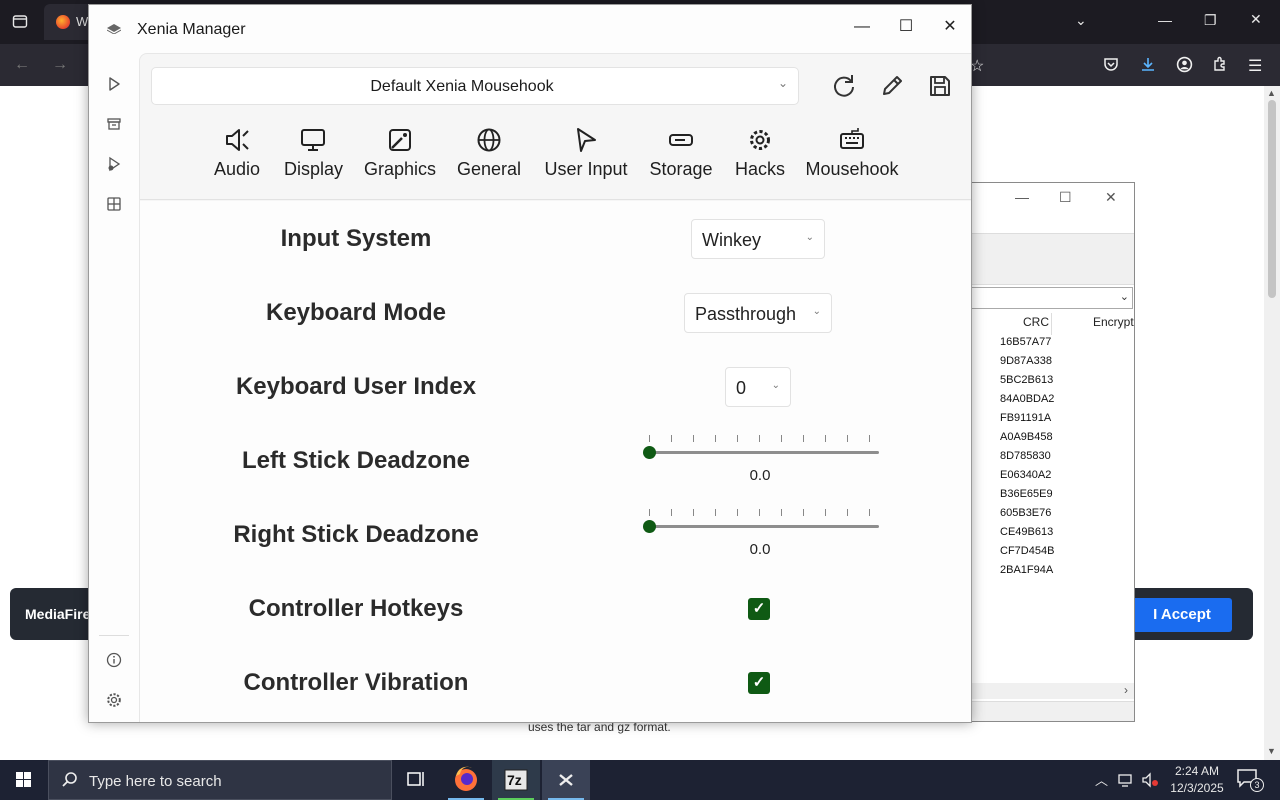 This screenshot has width=1280, height=800. Describe the element at coordinates (1025, 421) in the screenshot. I see `crc-cell: FB91191A` at that location.